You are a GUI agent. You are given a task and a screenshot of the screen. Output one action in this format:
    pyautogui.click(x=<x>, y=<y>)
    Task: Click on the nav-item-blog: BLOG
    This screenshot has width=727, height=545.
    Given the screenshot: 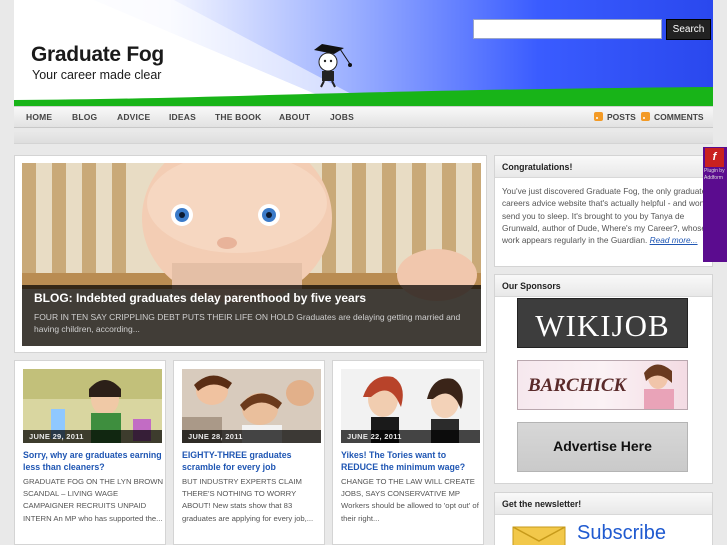 What is the action you would take?
    pyautogui.click(x=84, y=117)
    